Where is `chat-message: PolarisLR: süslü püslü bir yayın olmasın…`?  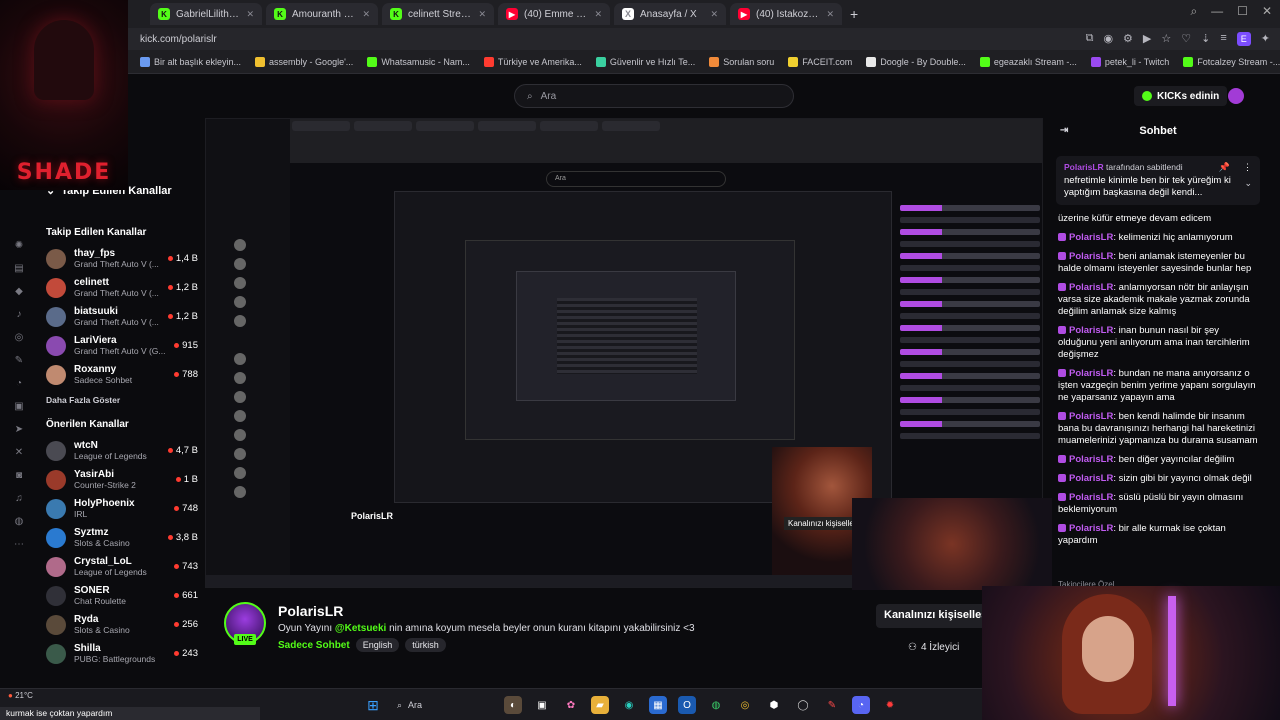 chat-message: PolarisLR: süslü püslü bir yayın olmasın… is located at coordinates (1159, 504).